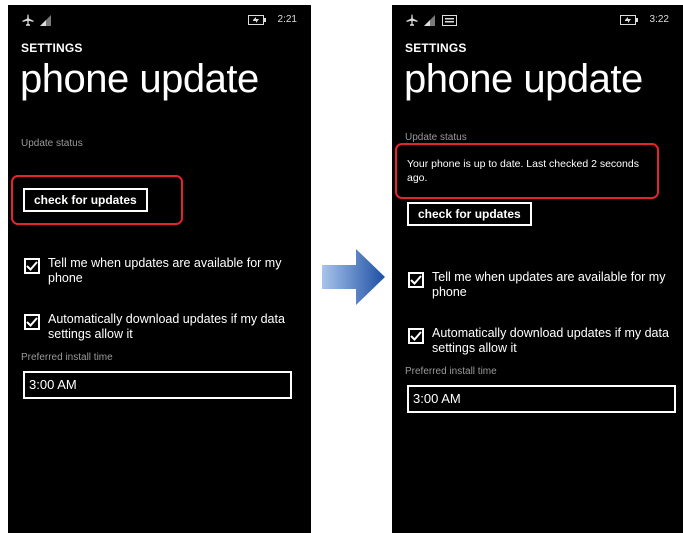 This screenshot has width=683, height=533. I want to click on status-time: 2:21, so click(287, 19).